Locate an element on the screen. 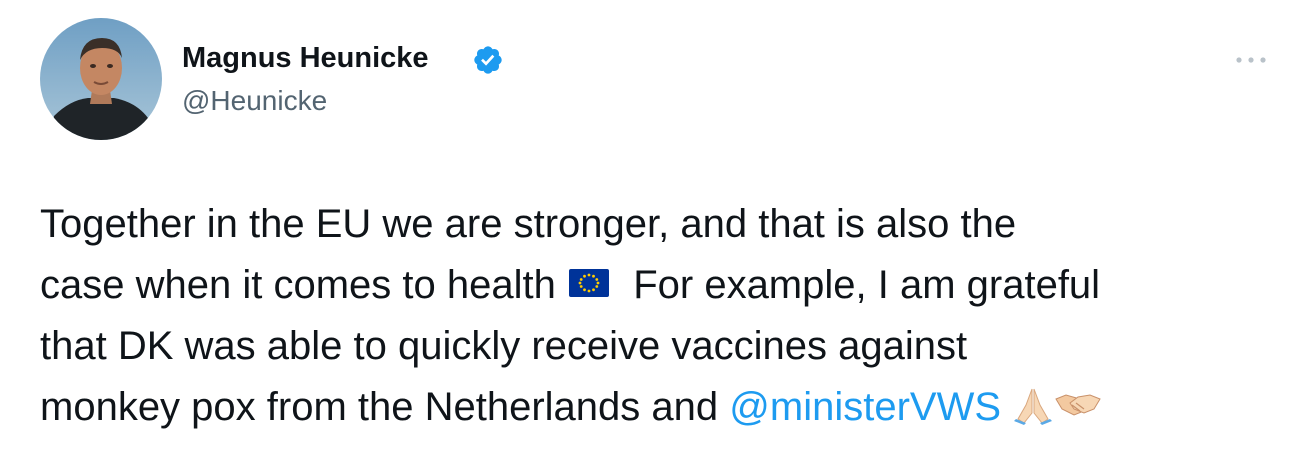 This screenshot has width=1292, height=469. folded-hands-emoji is located at coordinates (1033, 407).